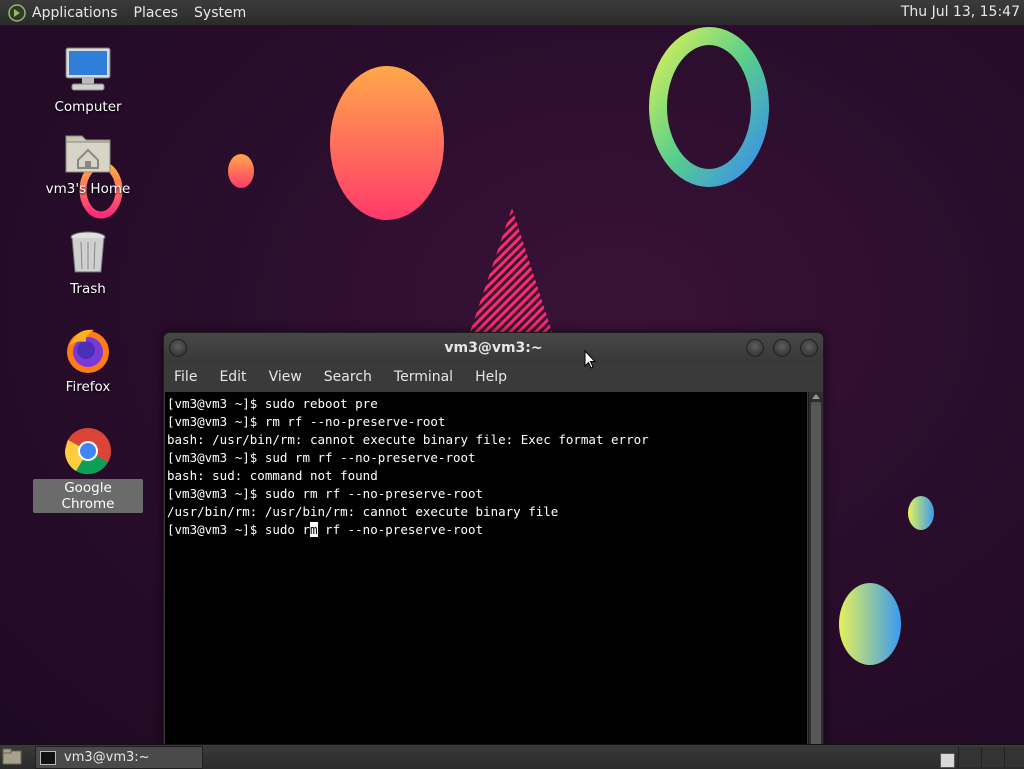 This screenshot has width=1024, height=769. I want to click on desktop-icon-home: vm3's Home, so click(88, 163).